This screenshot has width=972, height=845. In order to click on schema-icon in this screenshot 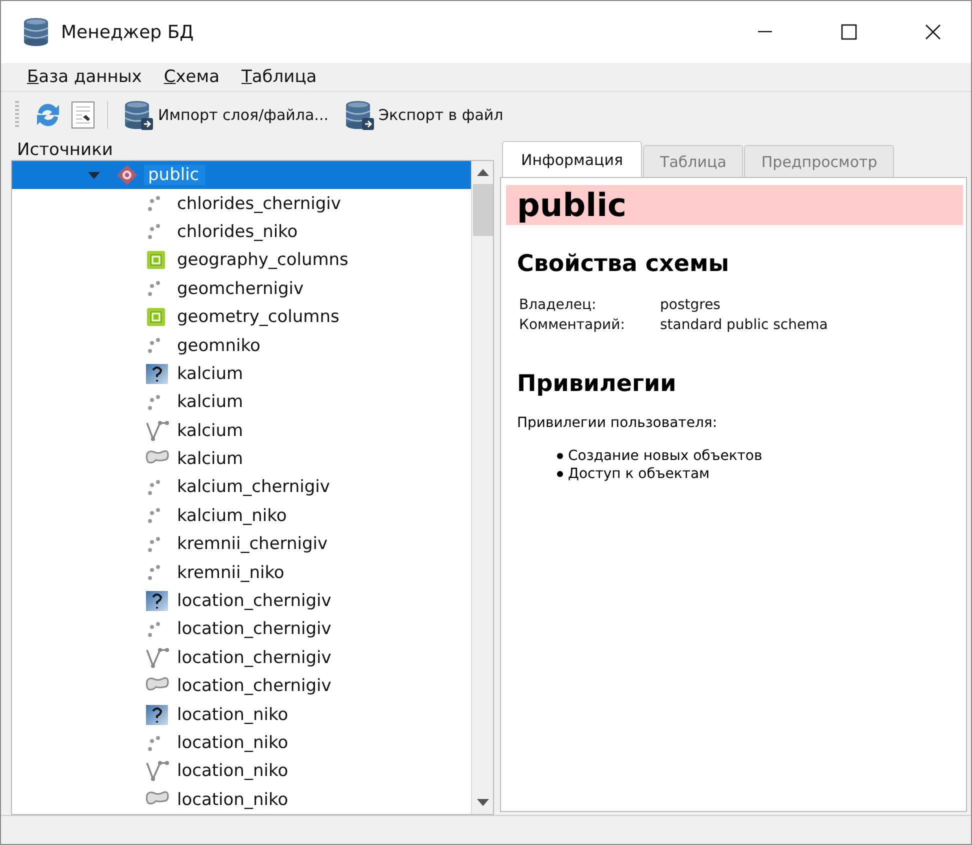, I will do `click(127, 175)`.